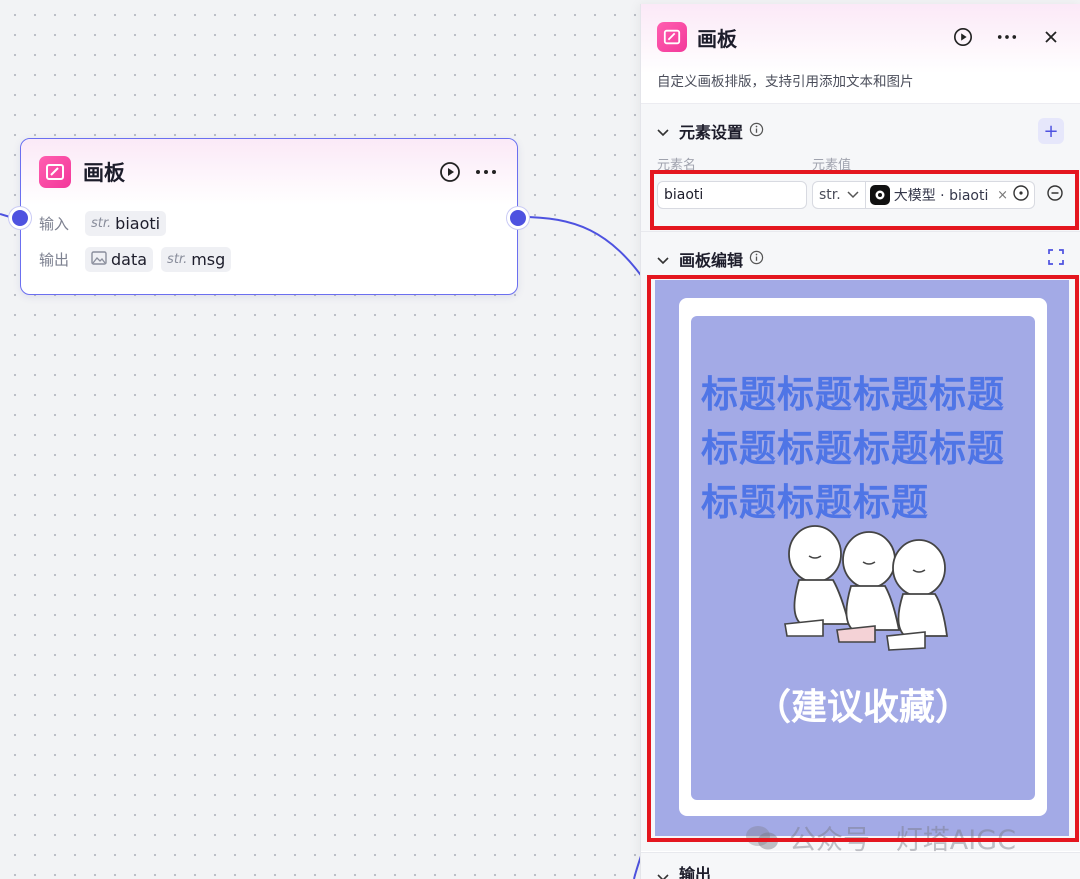 This screenshot has width=1080, height=879. I want to click on element-row: str. 大模型 · biaoti ×, so click(860, 191).